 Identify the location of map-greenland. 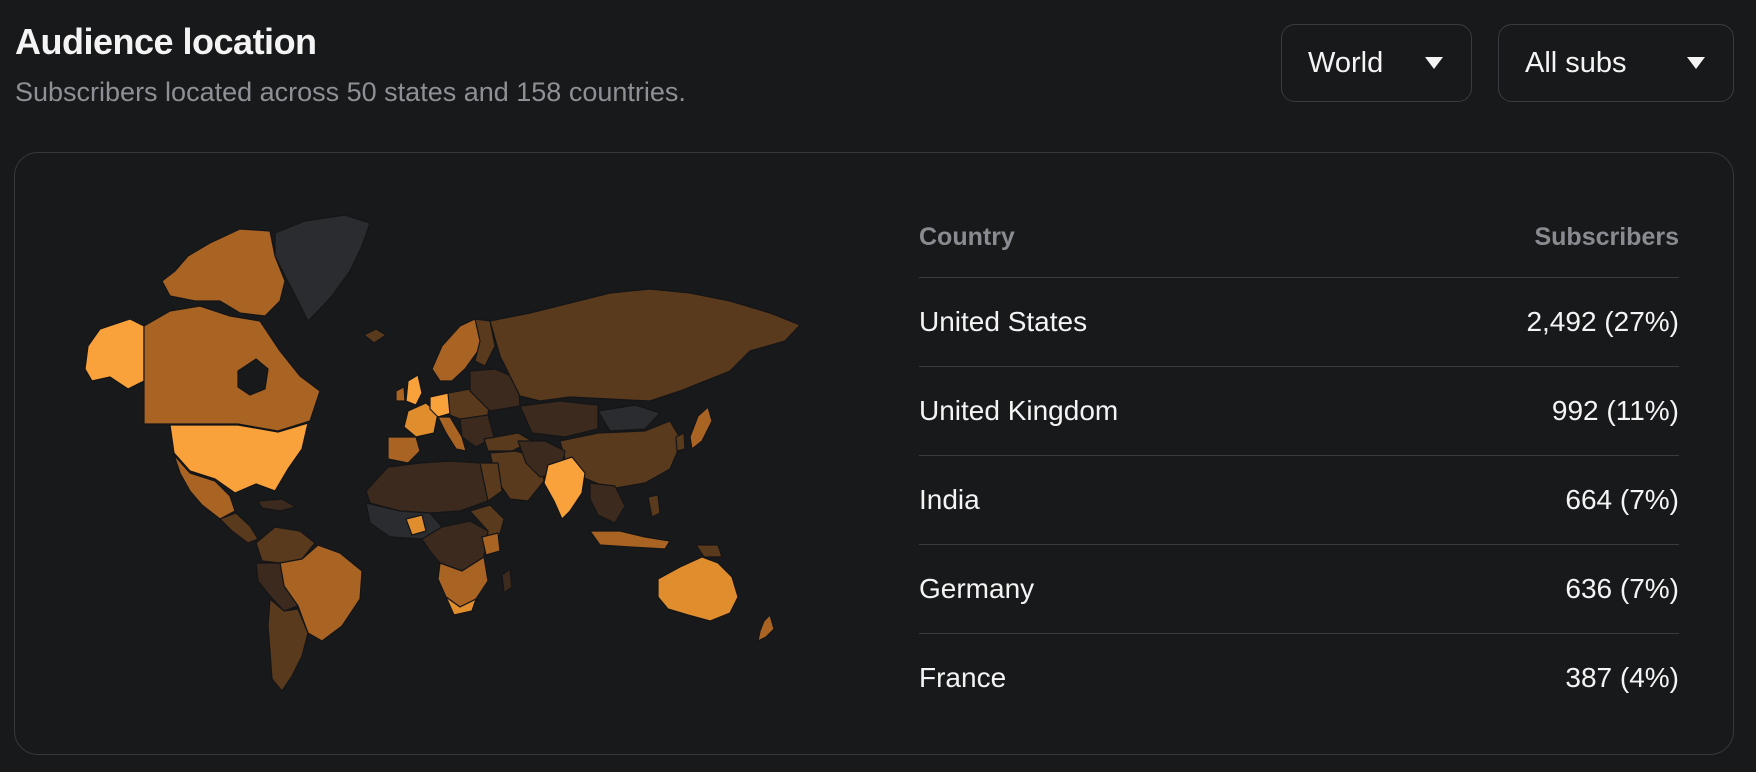
(322, 268).